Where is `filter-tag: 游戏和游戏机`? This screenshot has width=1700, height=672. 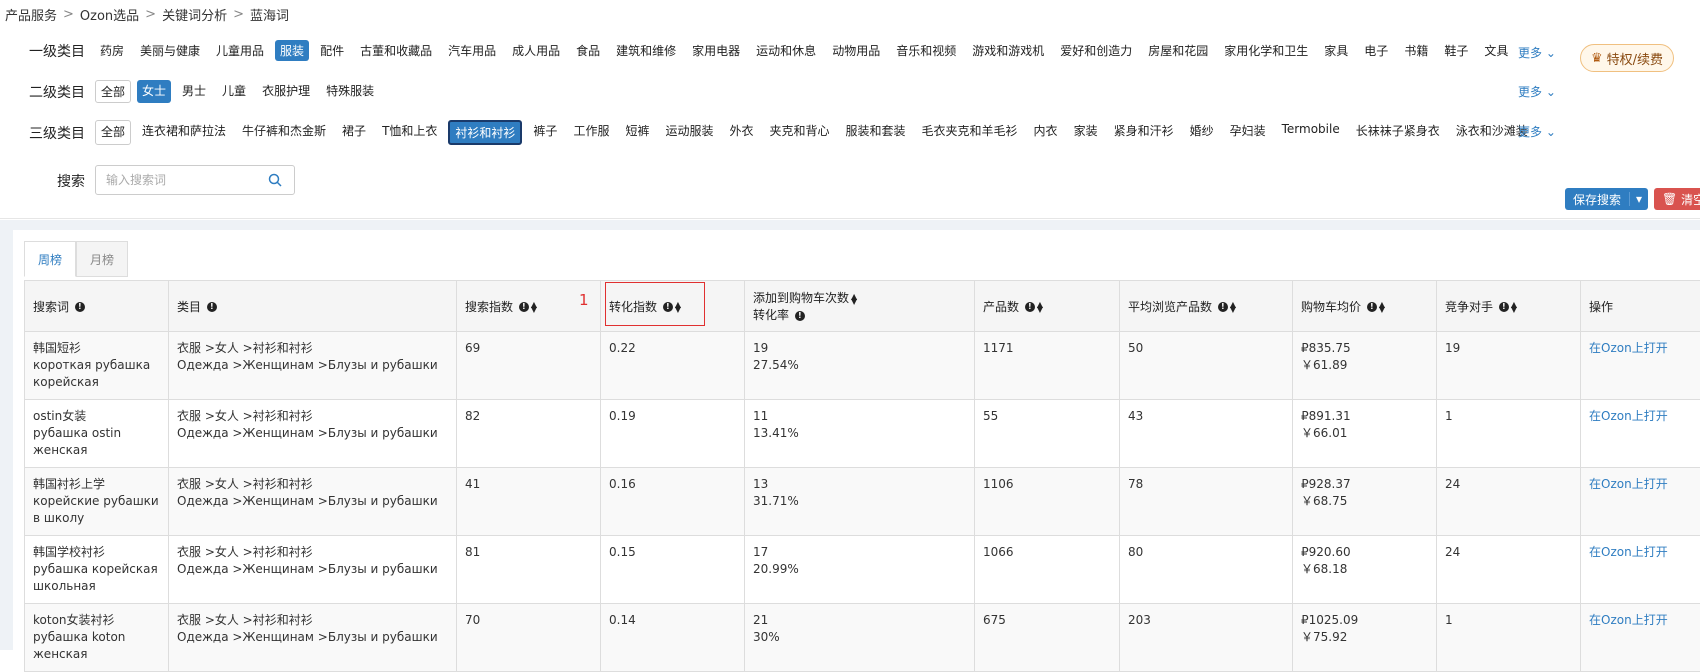 filter-tag: 游戏和游戏机 is located at coordinates (1008, 50).